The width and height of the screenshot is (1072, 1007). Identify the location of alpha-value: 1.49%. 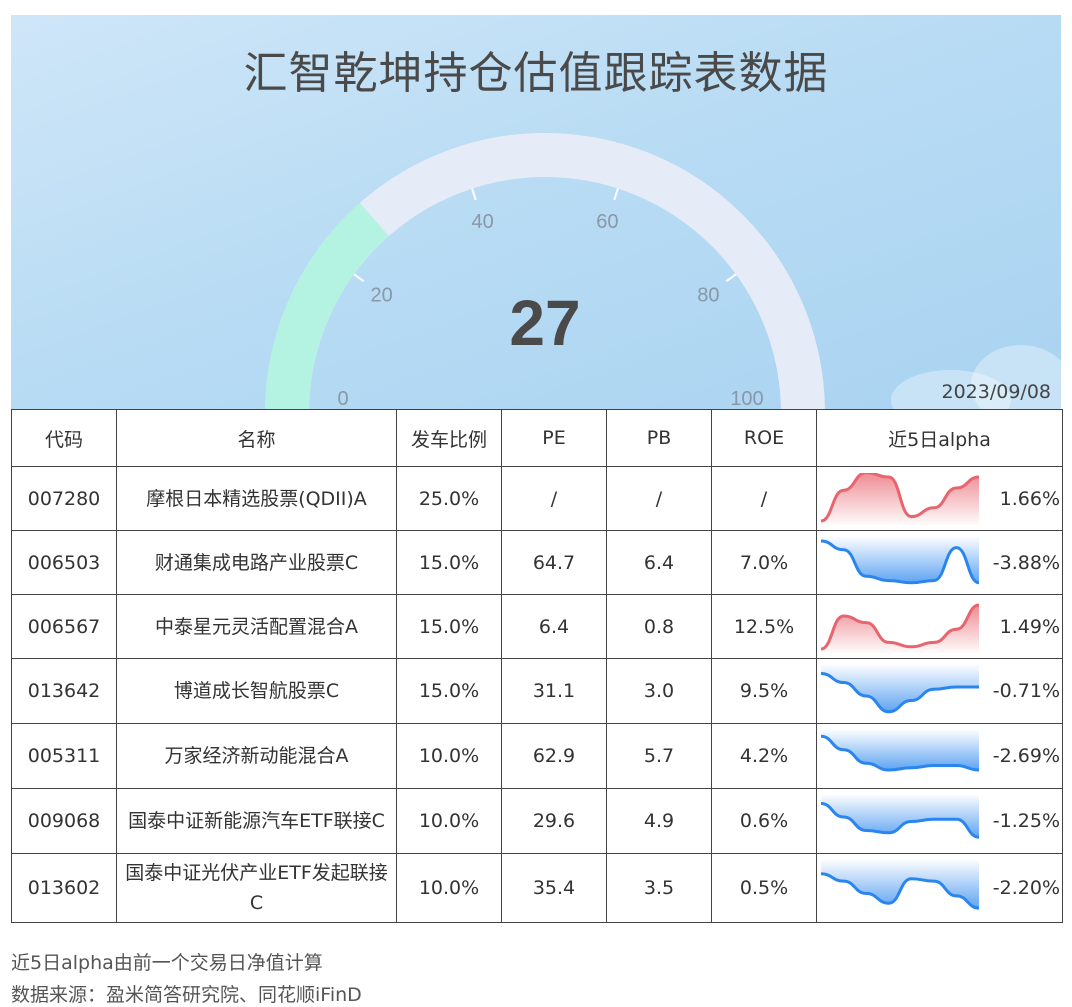
(1029, 626).